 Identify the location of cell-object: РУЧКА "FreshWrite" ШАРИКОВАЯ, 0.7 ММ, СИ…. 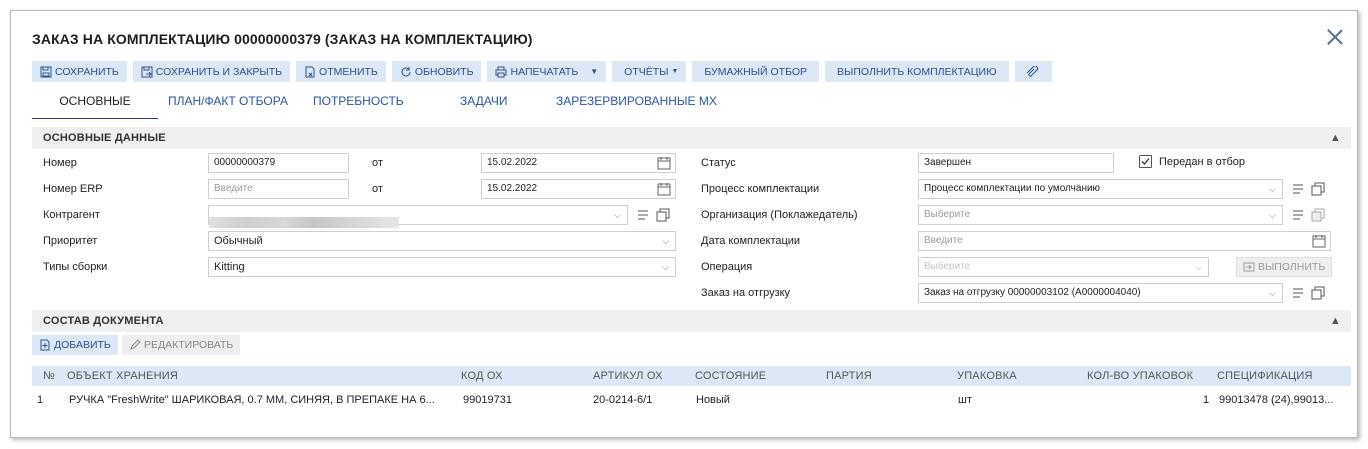
(252, 400).